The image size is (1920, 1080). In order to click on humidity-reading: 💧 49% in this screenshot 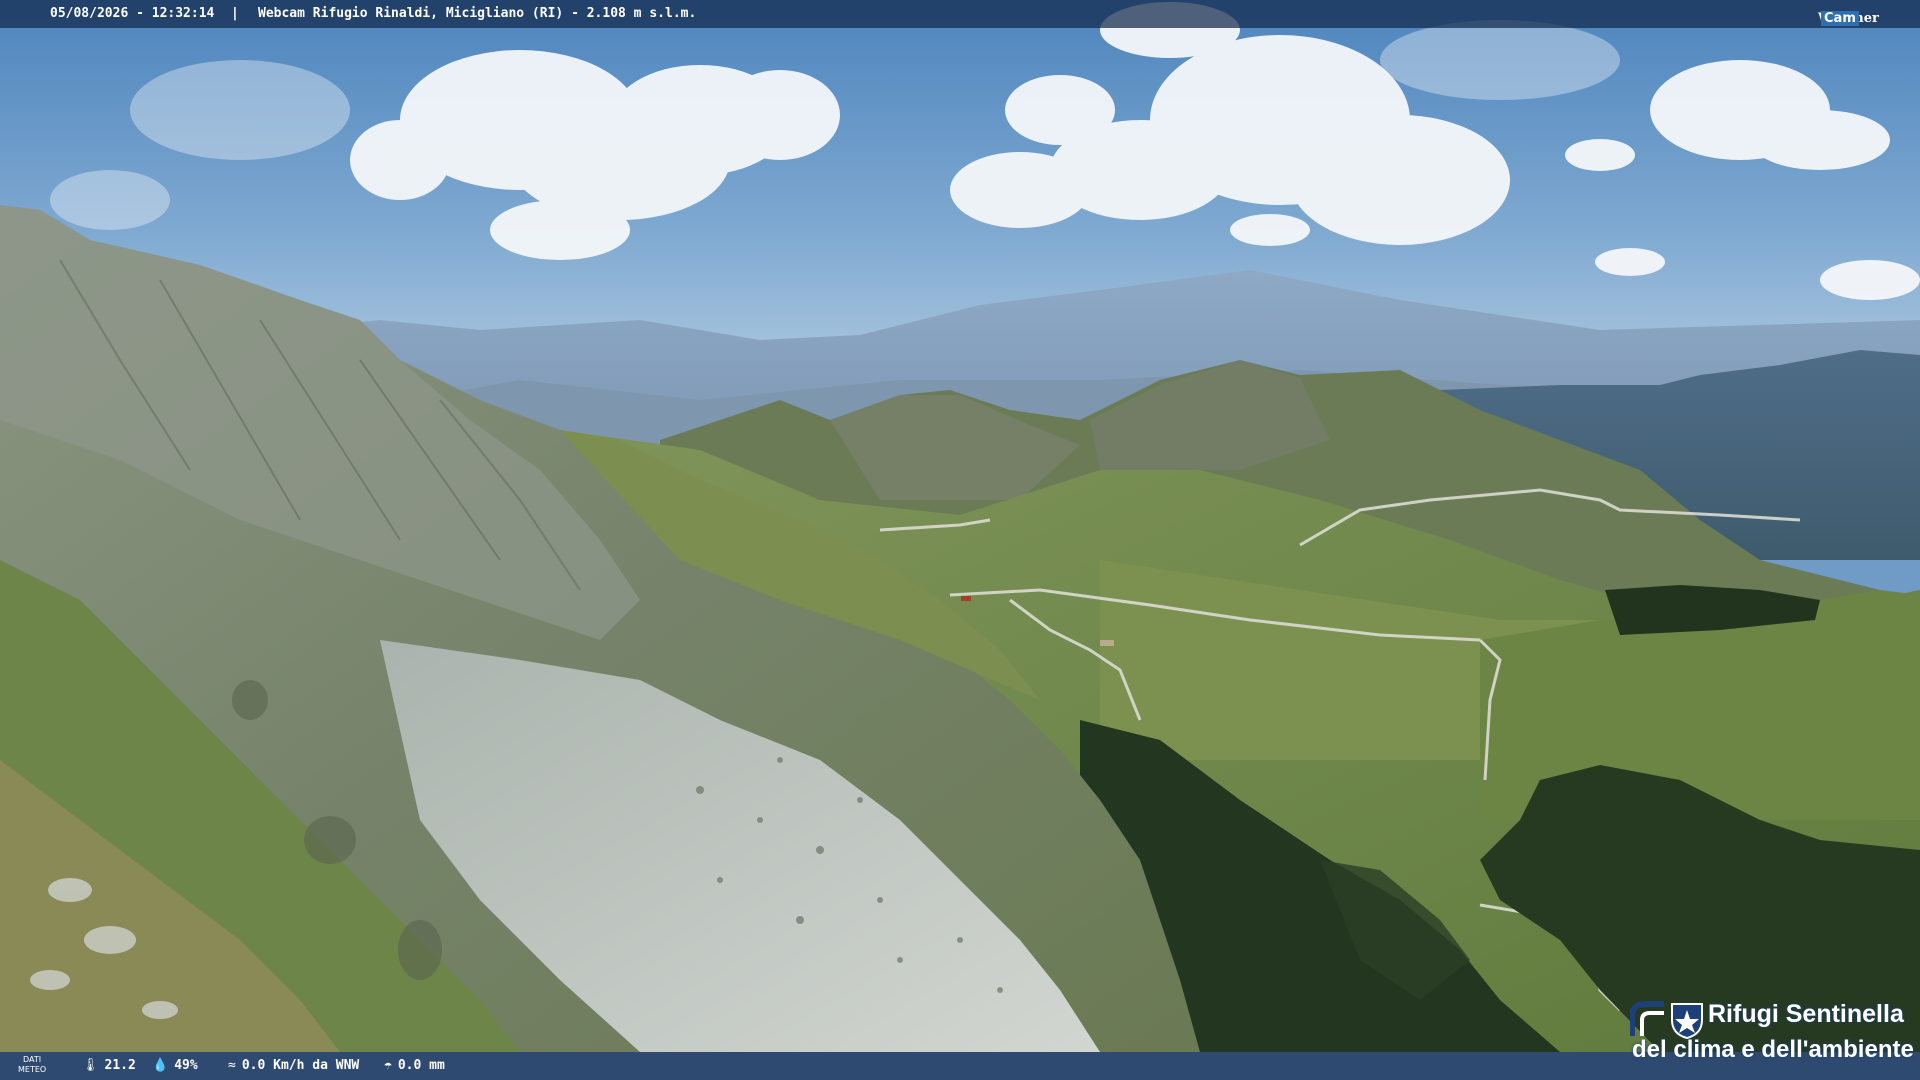, I will do `click(175, 1065)`.